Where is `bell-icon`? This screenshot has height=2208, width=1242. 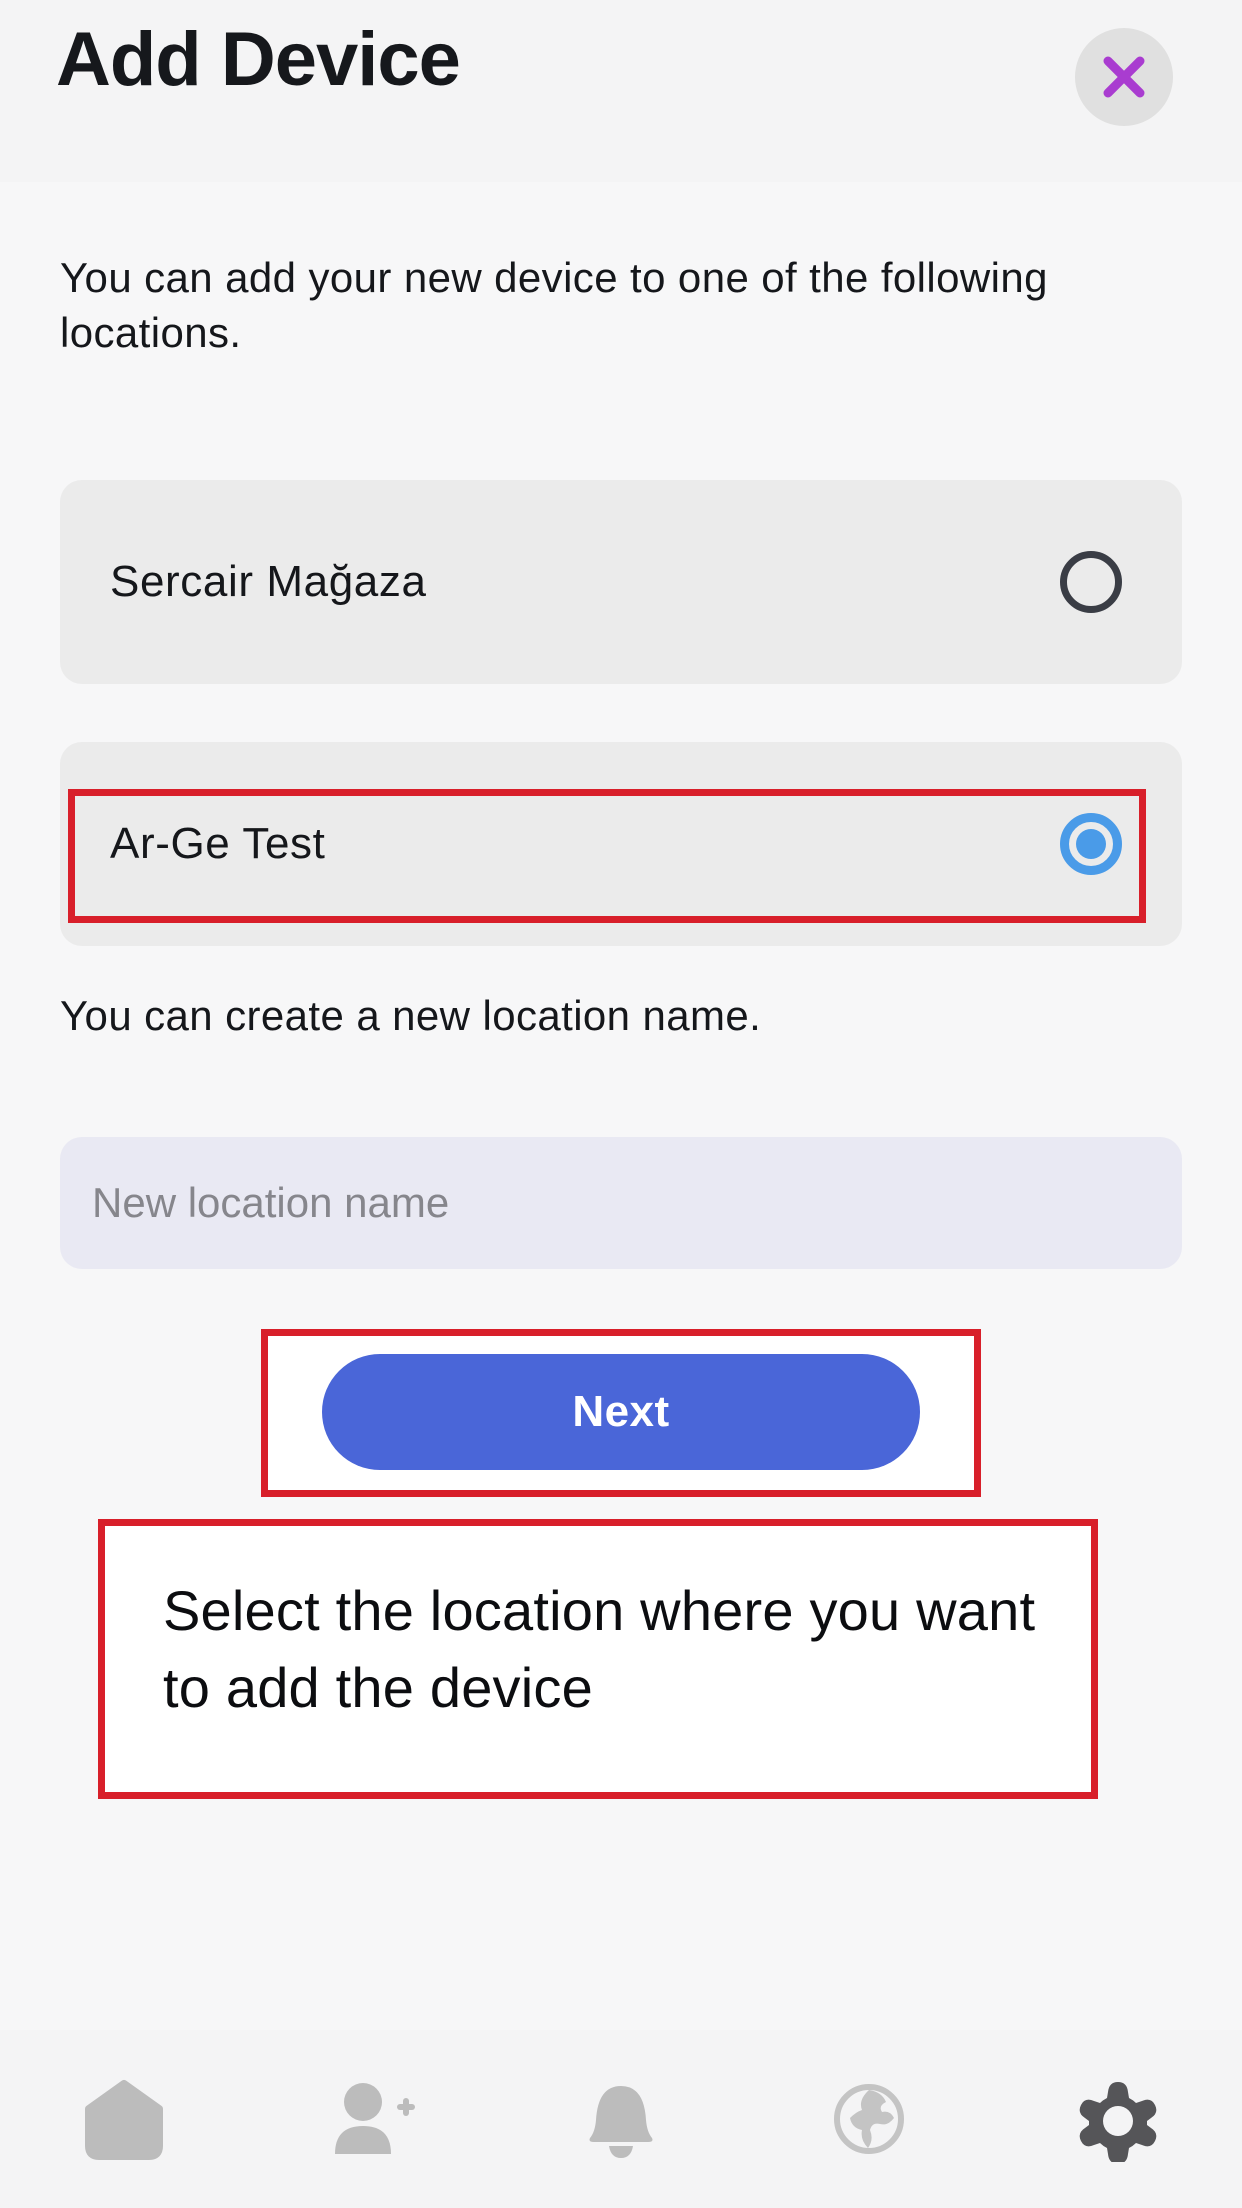
bell-icon is located at coordinates (621, 2119).